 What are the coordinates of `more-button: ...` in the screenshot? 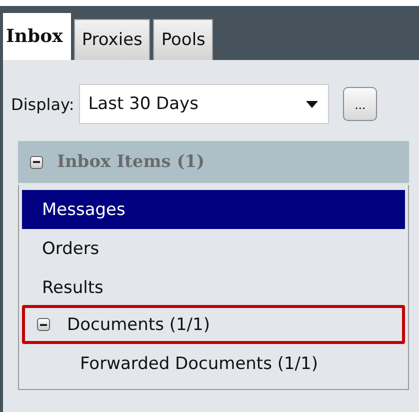 It's located at (360, 104).